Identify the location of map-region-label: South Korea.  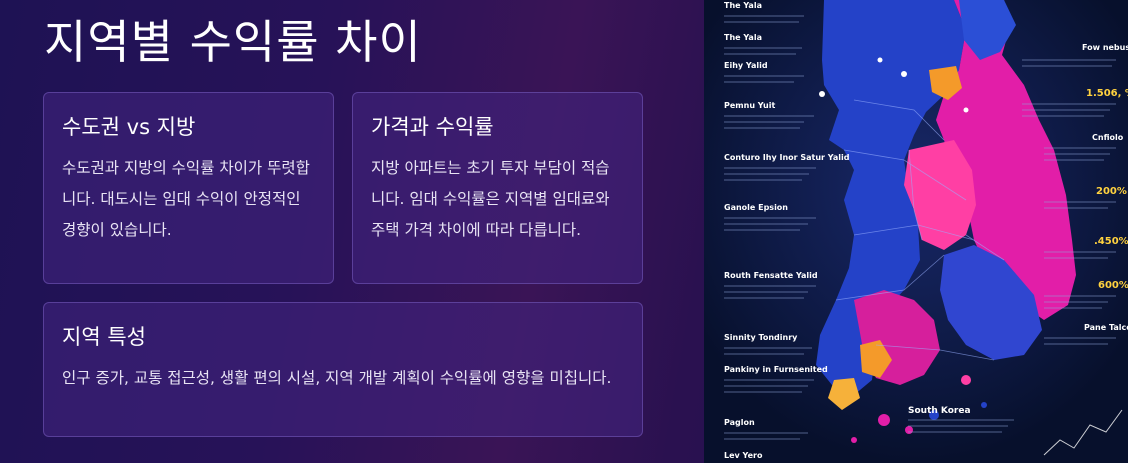
(939, 411).